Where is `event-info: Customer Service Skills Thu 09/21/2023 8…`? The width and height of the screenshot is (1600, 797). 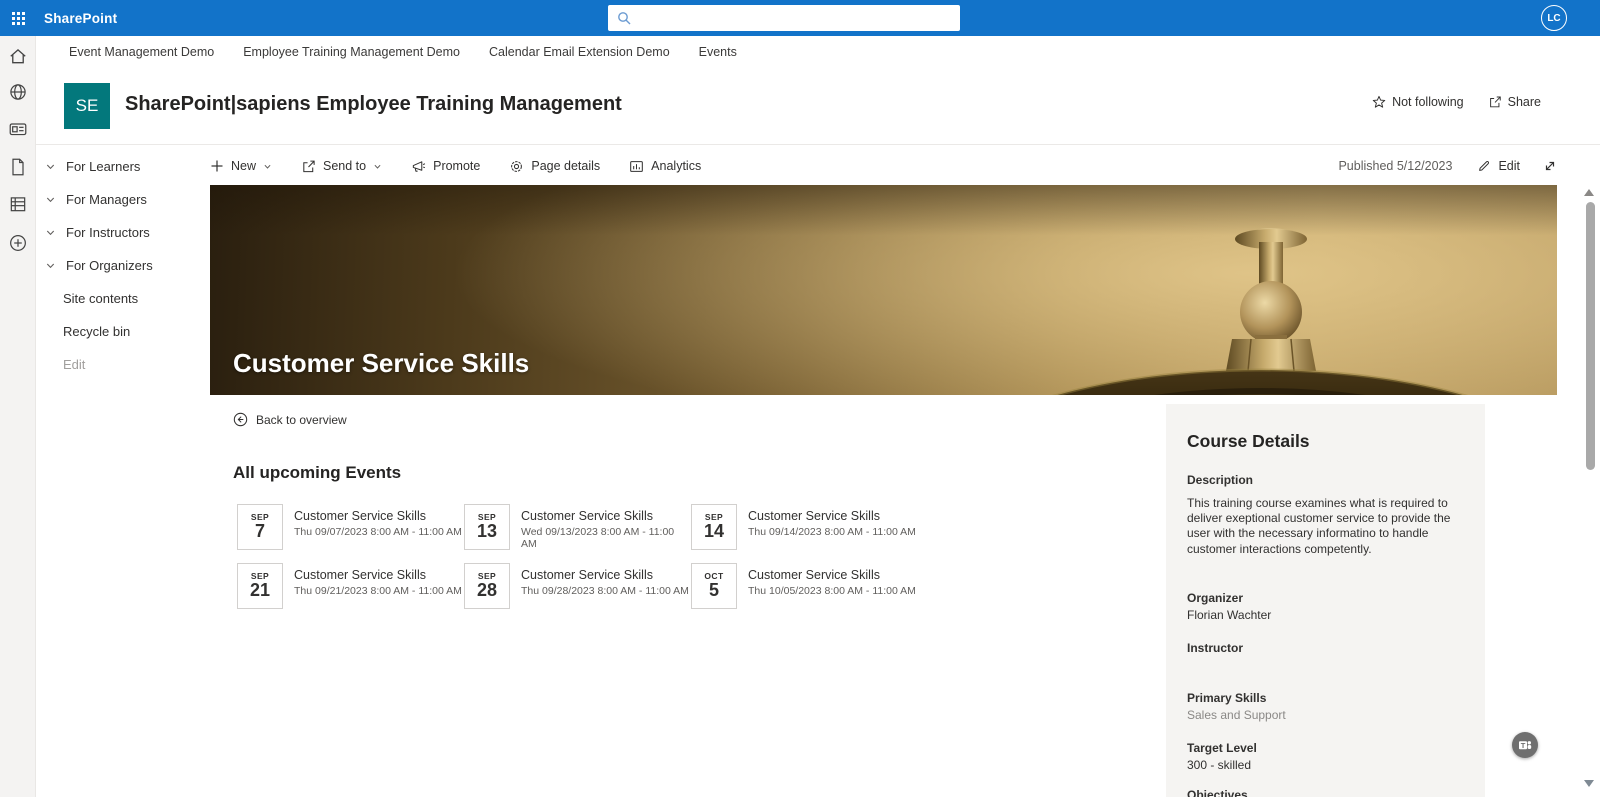 event-info: Customer Service Skills Thu 09/21/2023 8… is located at coordinates (378, 586).